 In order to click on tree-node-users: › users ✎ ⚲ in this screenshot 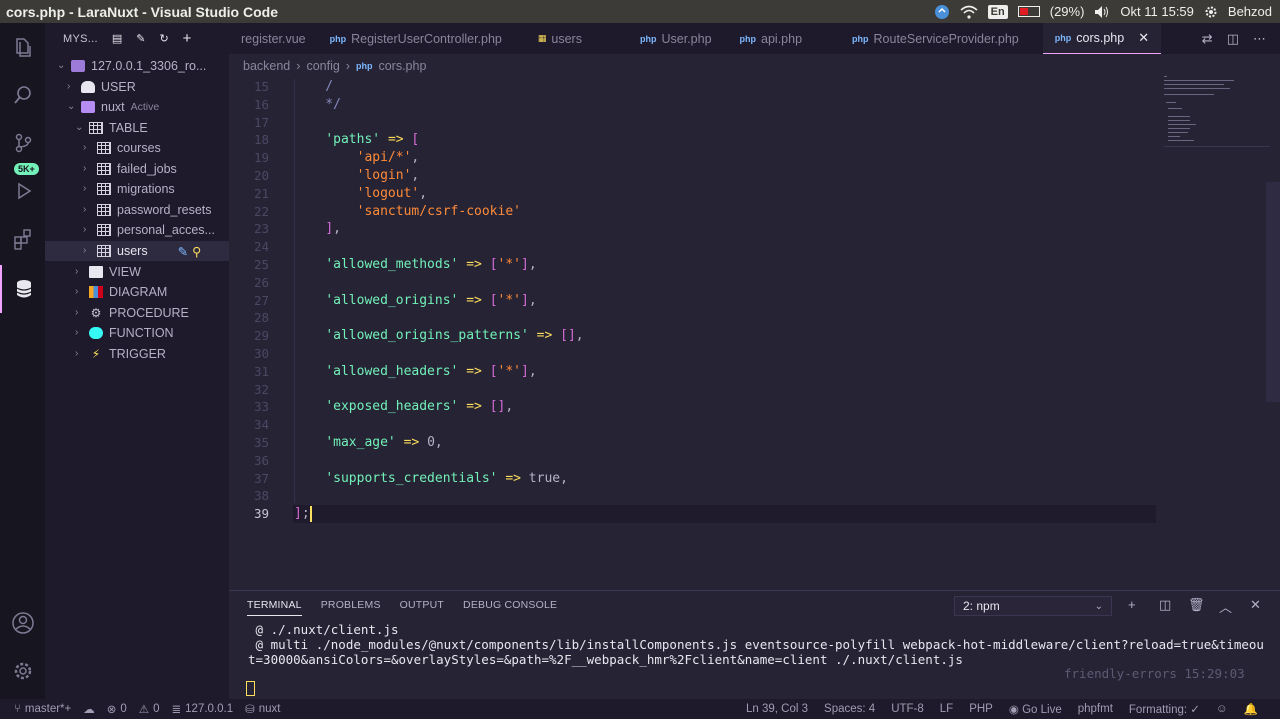, I will do `click(137, 251)`.